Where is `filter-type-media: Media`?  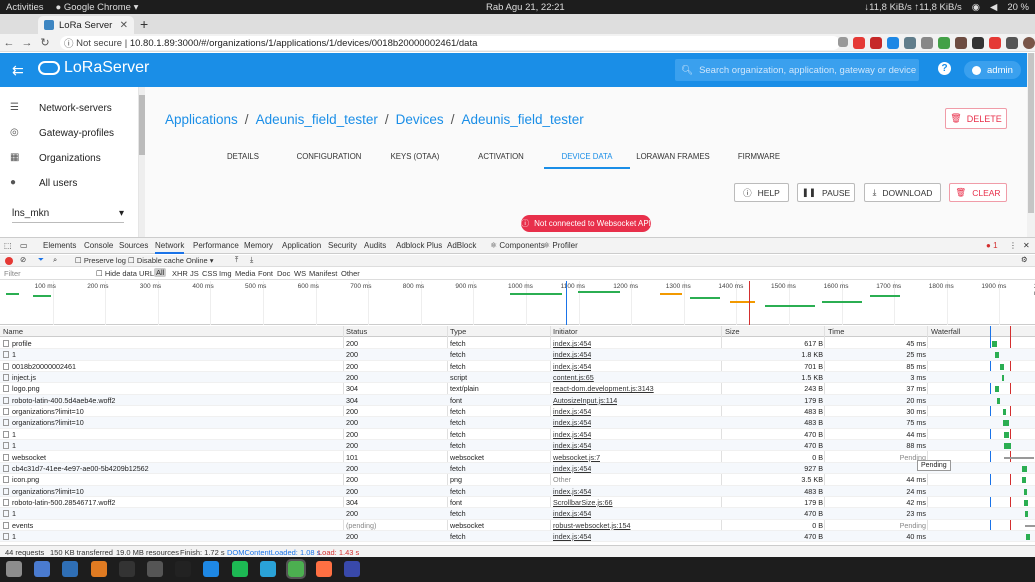
filter-type-media: Media is located at coordinates (245, 273).